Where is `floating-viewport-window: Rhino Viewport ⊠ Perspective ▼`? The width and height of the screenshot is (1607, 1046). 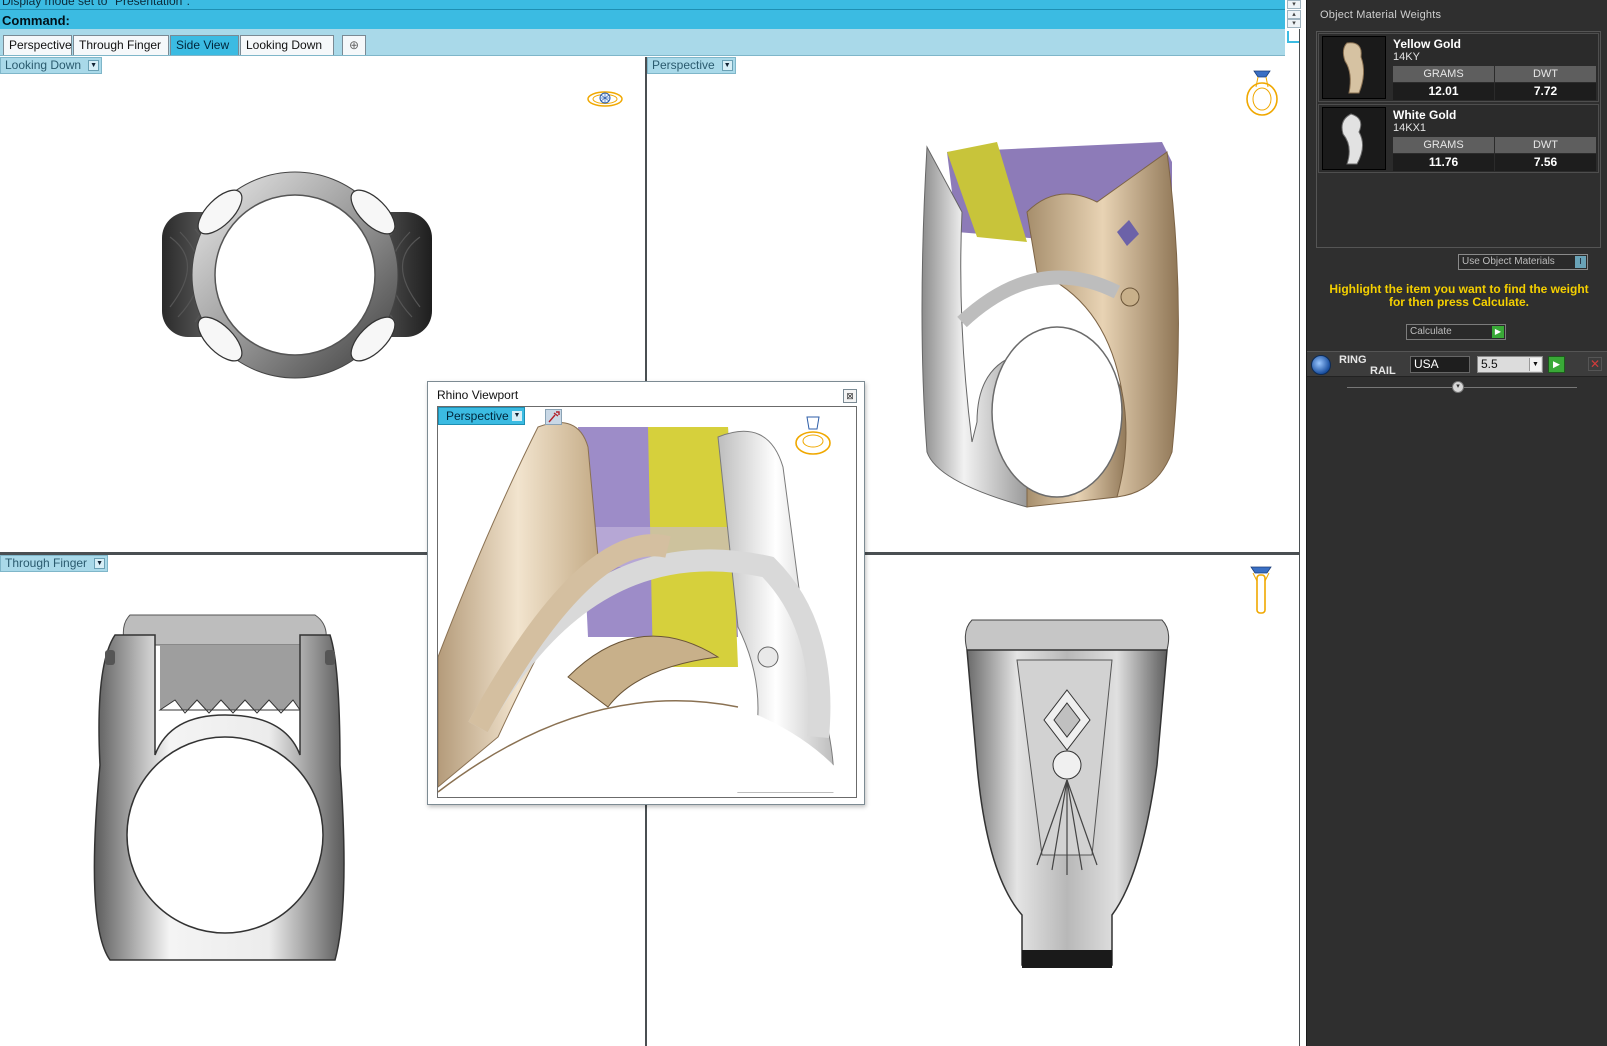
floating-viewport-window: Rhino Viewport ⊠ Perspective ▼ is located at coordinates (646, 593).